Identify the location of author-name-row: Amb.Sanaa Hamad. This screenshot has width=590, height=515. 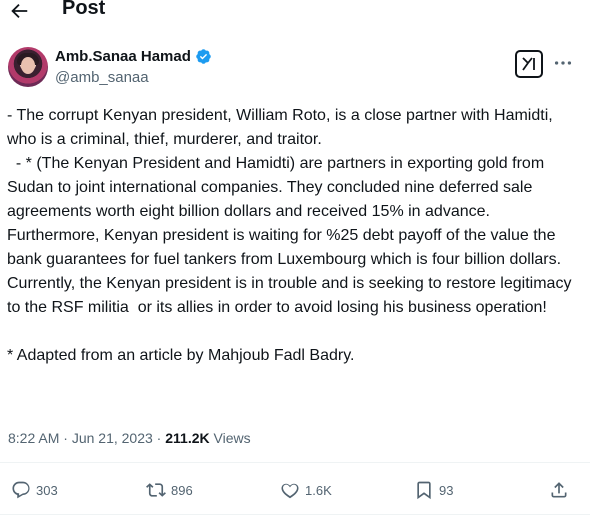
(133, 56).